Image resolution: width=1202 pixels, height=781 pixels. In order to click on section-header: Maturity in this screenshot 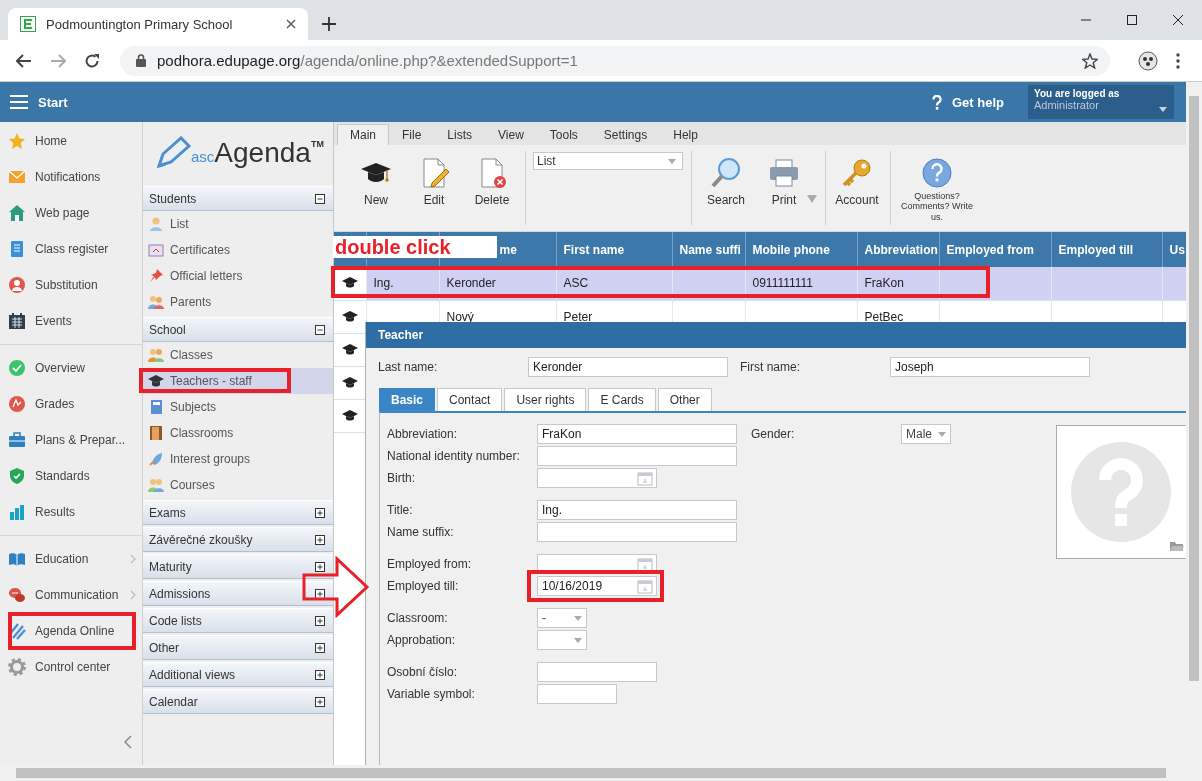, I will do `click(238, 566)`.